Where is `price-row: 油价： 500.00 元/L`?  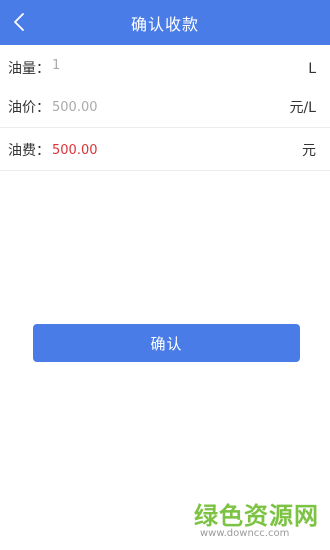
price-row: 油价： 500.00 元/L is located at coordinates (165, 108).